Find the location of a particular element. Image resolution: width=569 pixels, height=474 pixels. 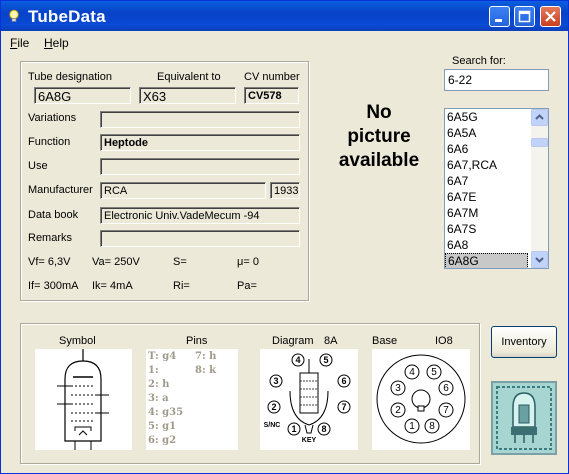

tube-logo-icon is located at coordinates (524, 418).